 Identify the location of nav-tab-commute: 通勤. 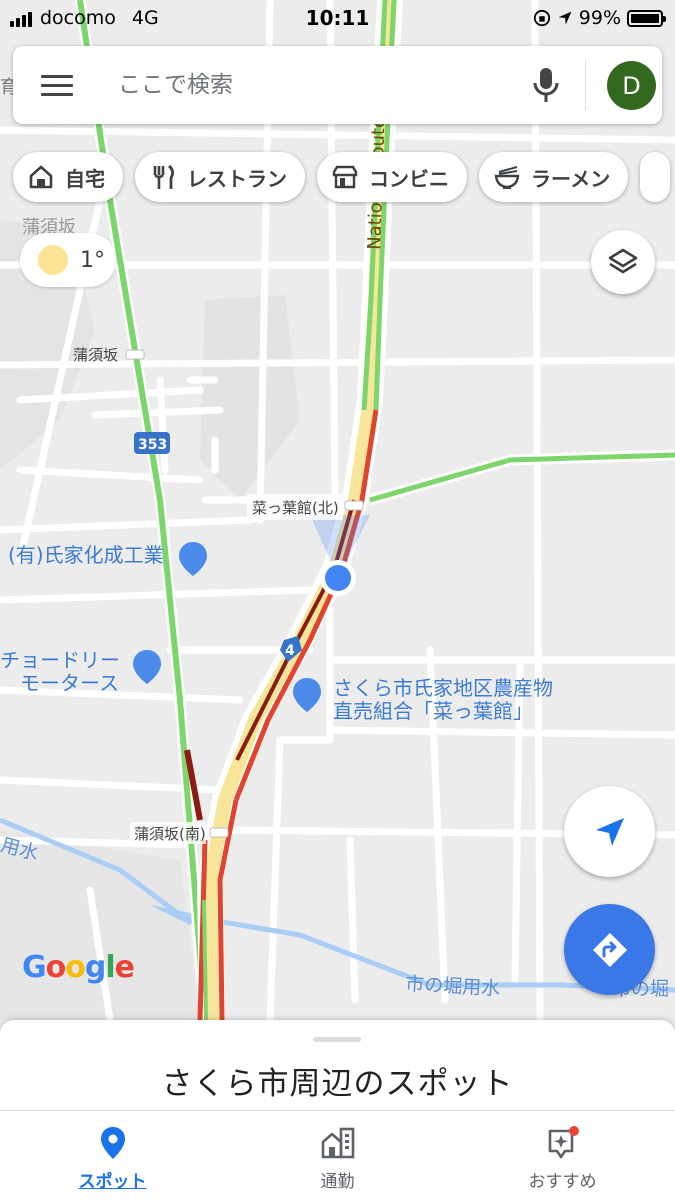
(337, 1155).